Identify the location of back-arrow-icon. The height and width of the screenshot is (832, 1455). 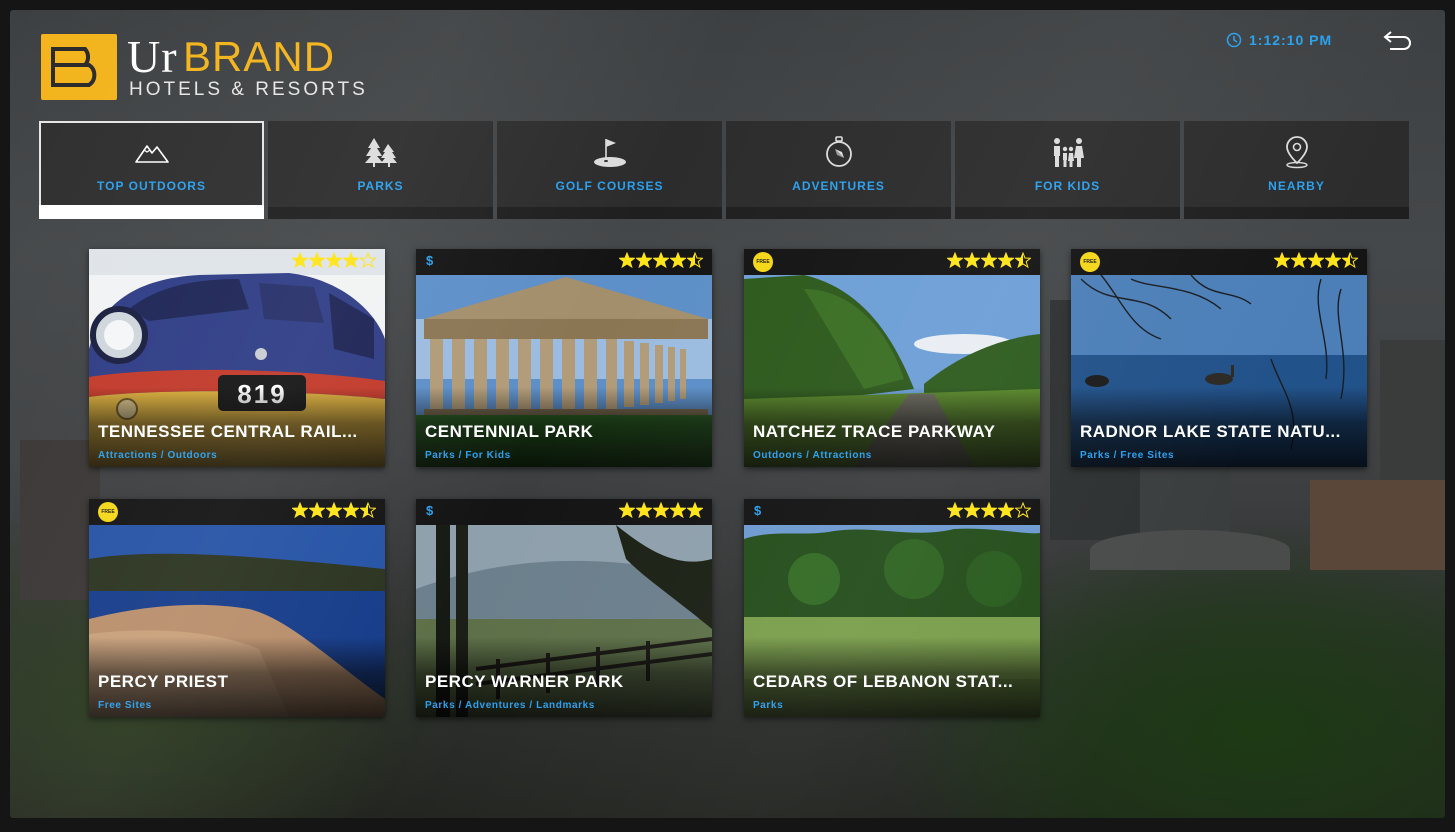
(1397, 40).